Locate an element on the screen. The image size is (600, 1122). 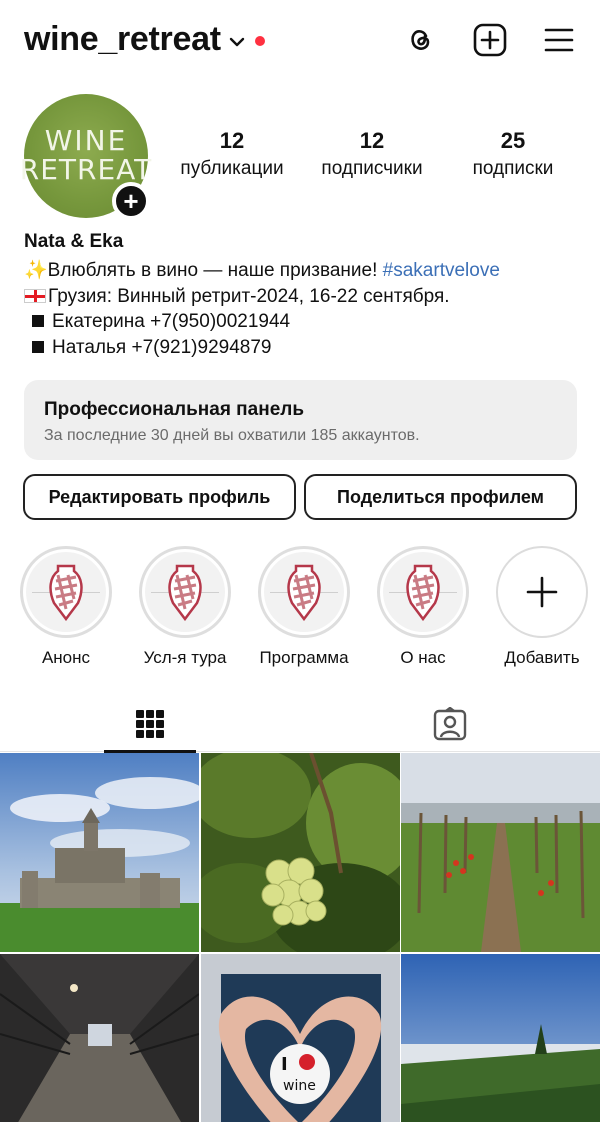
dashboard-title: Профессиональная панель is located at coordinates (174, 409).